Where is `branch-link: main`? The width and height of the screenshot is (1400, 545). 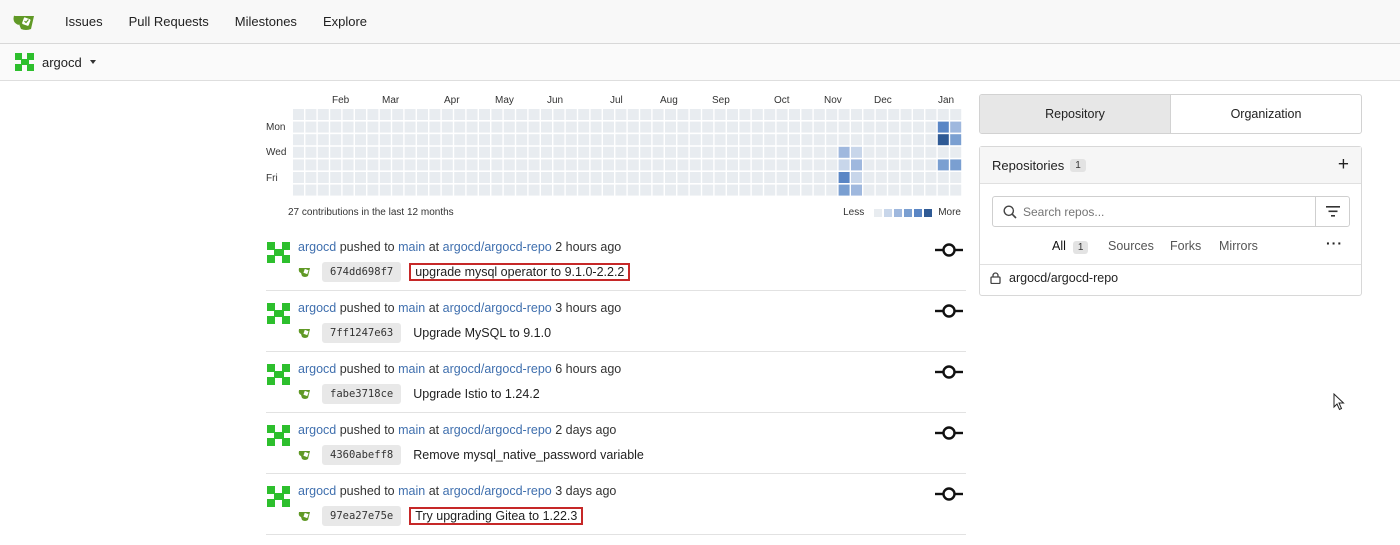 branch-link: main is located at coordinates (411, 369).